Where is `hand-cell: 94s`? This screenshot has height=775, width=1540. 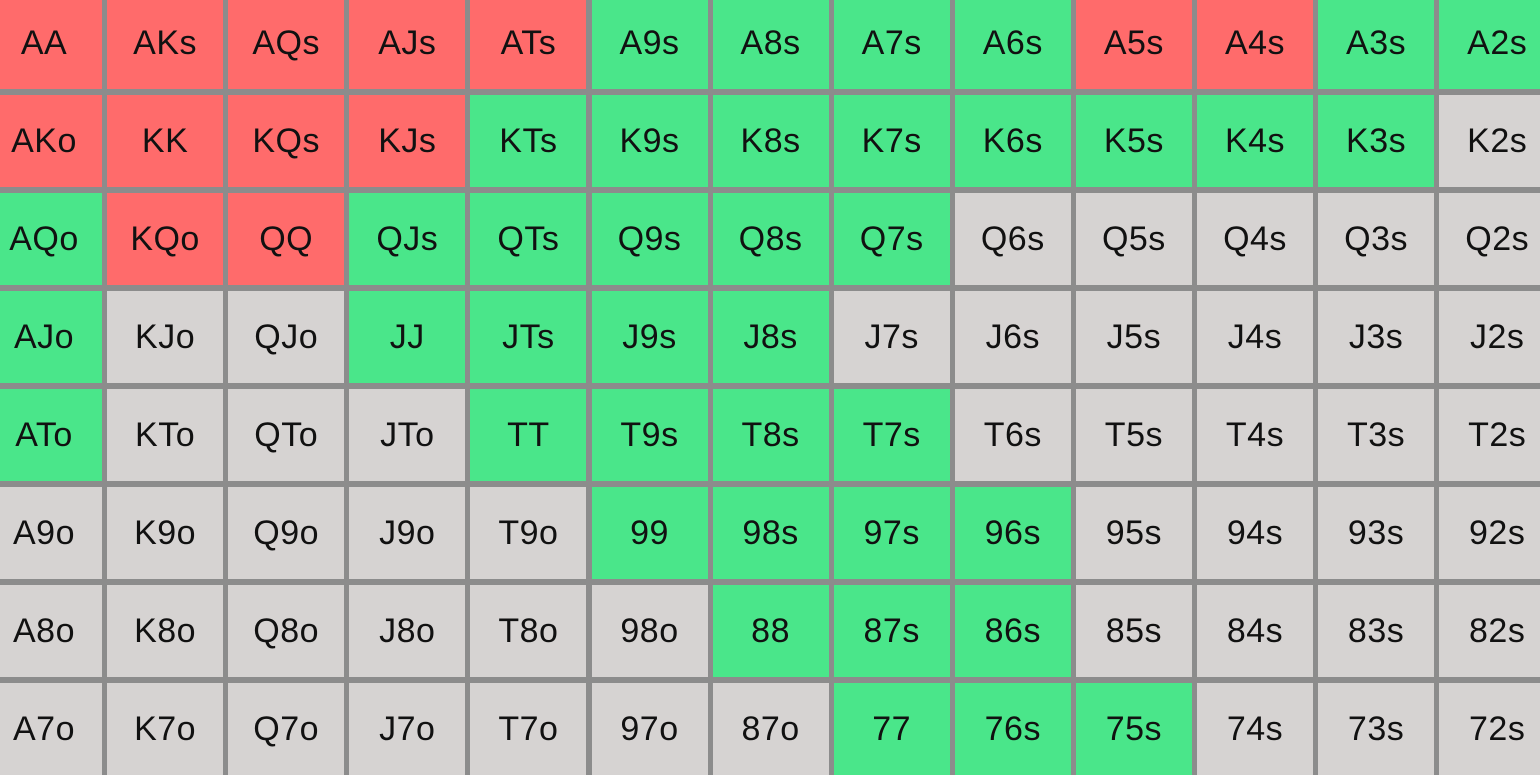 hand-cell: 94s is located at coordinates (1255, 533).